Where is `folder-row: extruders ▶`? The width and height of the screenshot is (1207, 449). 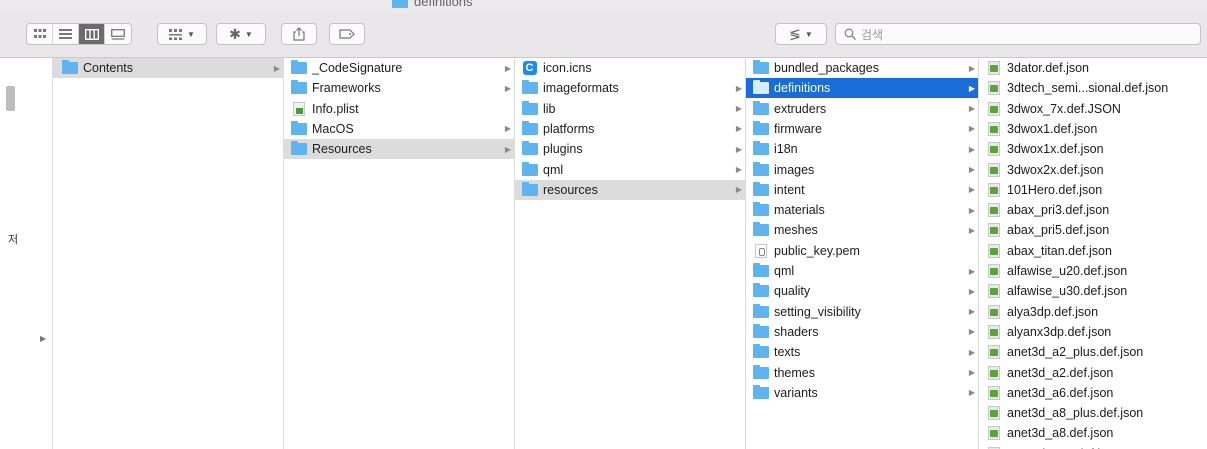
folder-row: extruders ▶ is located at coordinates (862, 109).